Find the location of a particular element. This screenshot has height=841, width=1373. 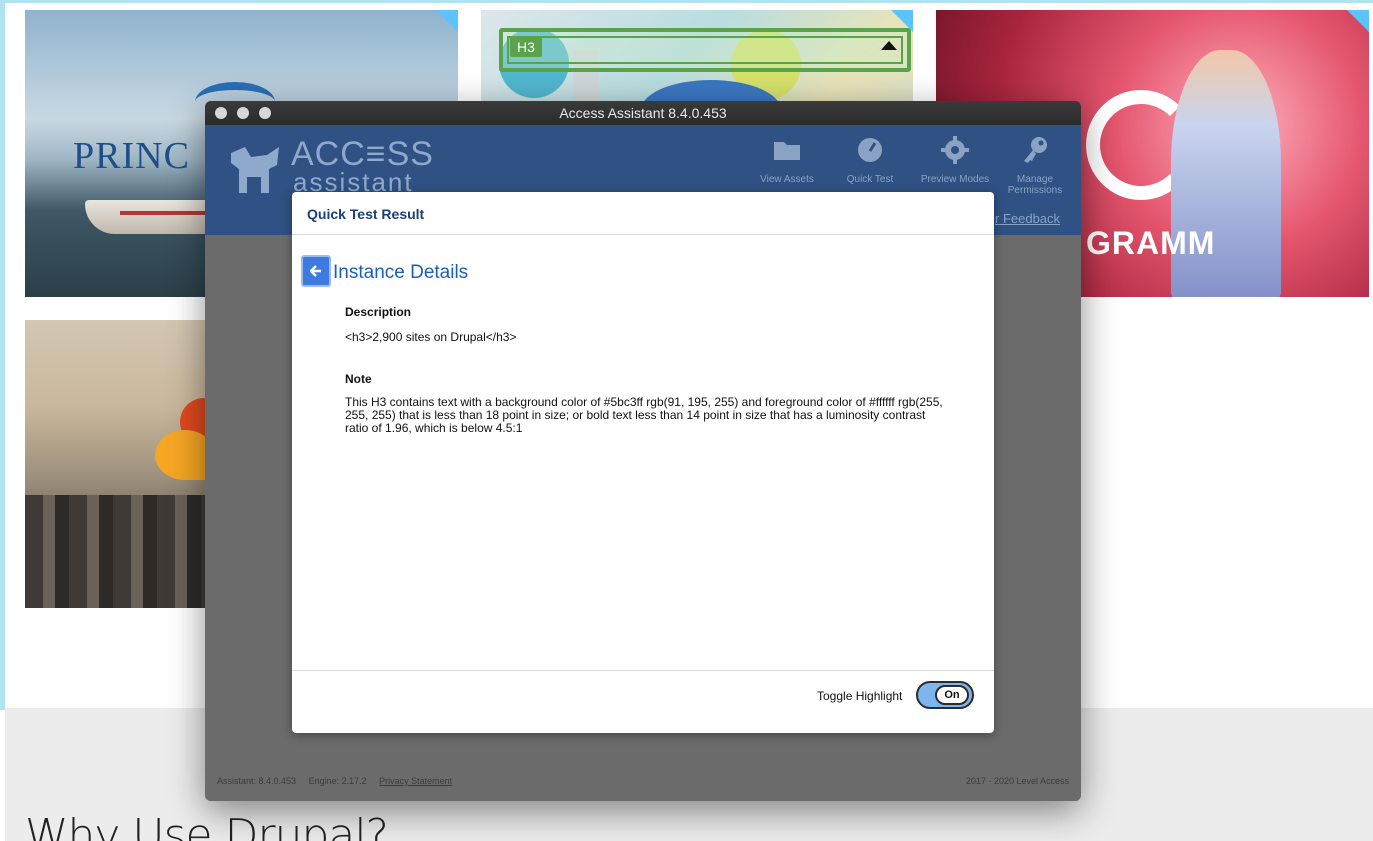

key-icon is located at coordinates (1035, 150).